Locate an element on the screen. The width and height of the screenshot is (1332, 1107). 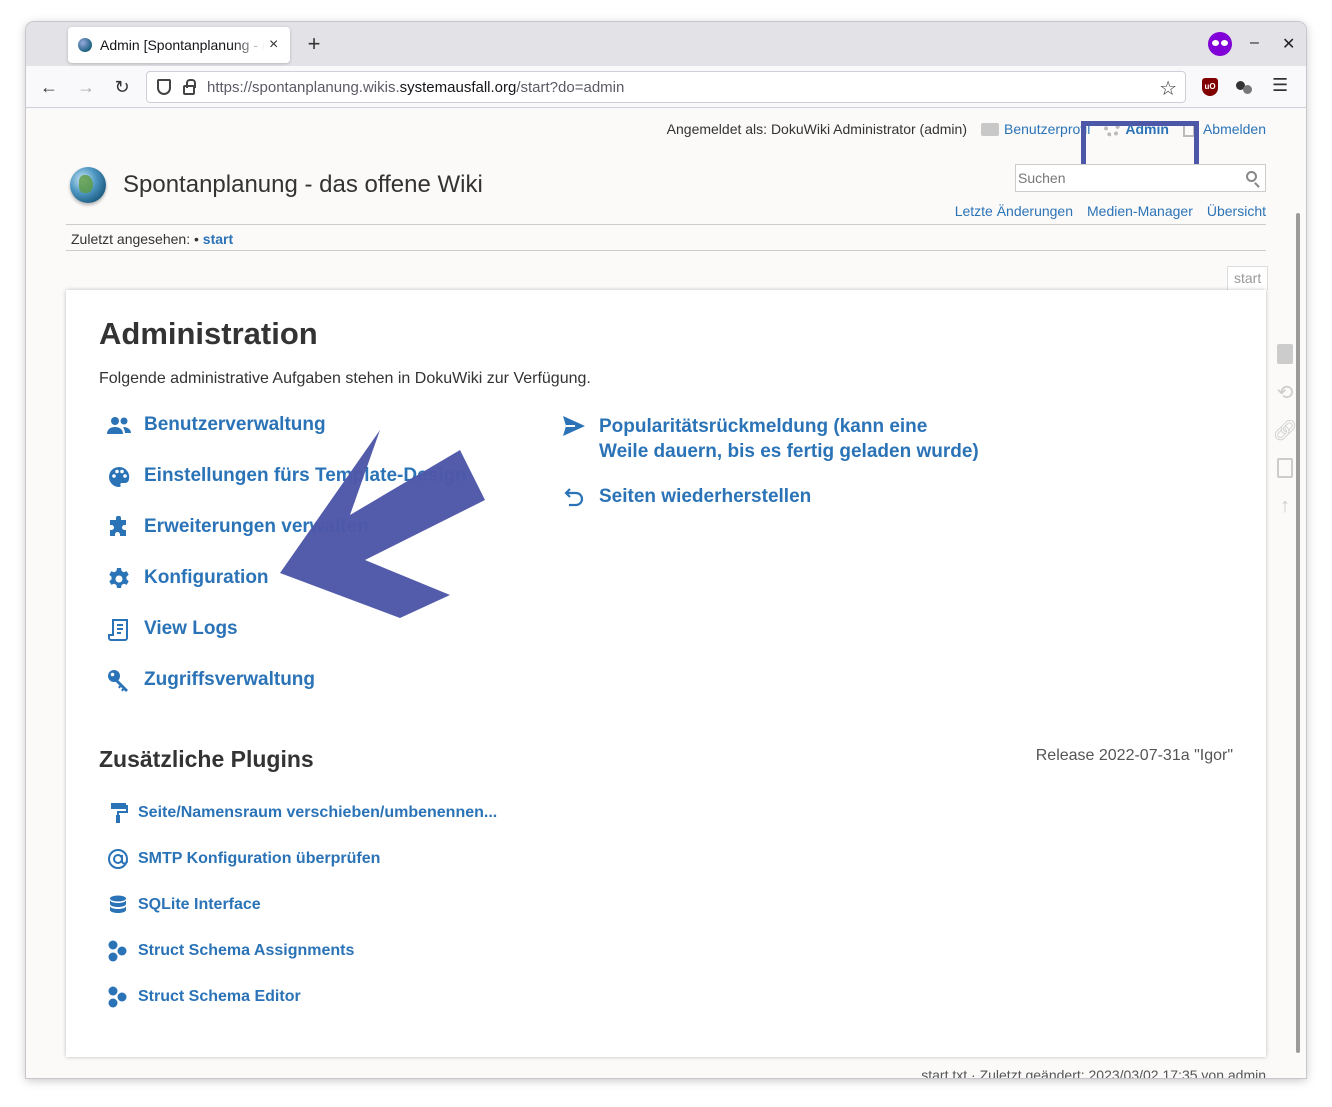
palette-icon is located at coordinates (119, 477).